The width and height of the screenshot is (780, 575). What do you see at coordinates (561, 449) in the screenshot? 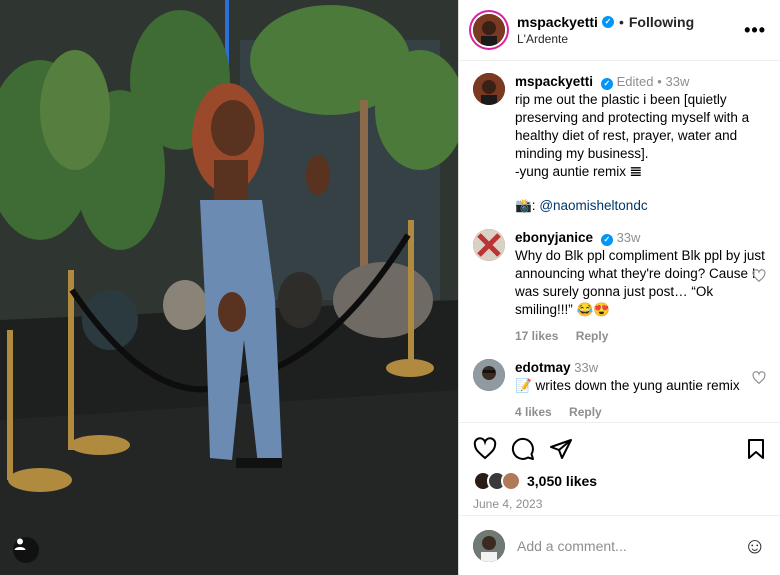
I see `share-icon` at bounding box center [561, 449].